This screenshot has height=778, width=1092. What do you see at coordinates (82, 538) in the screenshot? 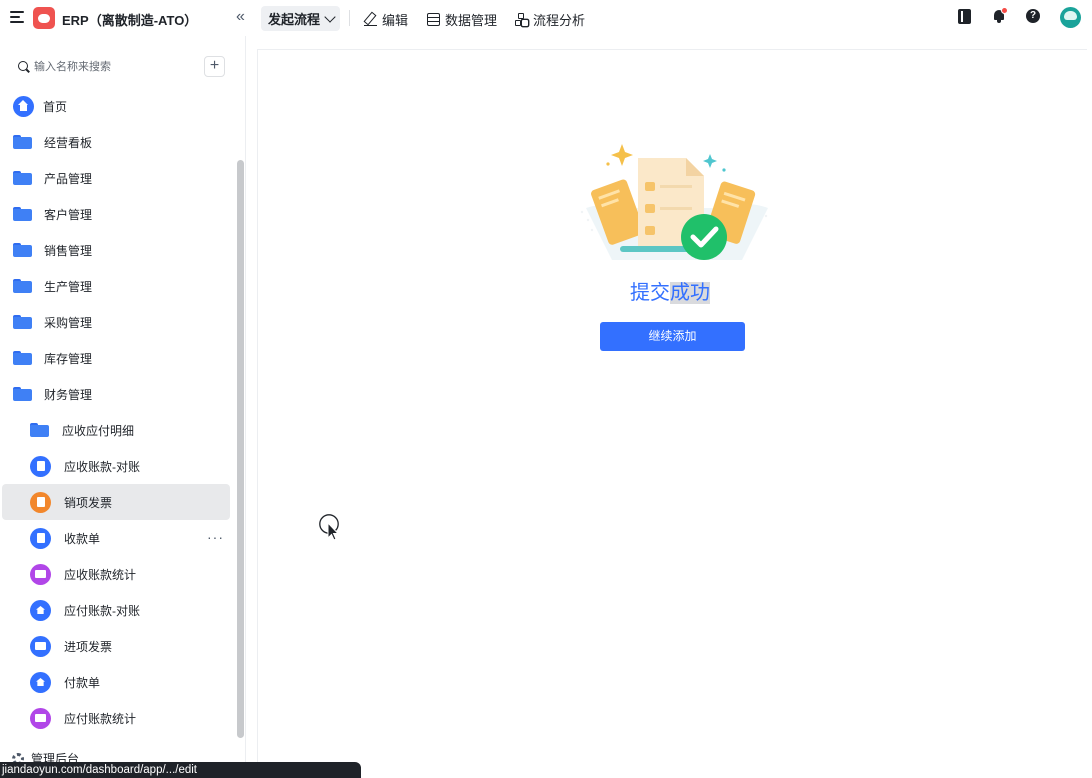
I see `sidebar-item-label: 收款单` at bounding box center [82, 538].